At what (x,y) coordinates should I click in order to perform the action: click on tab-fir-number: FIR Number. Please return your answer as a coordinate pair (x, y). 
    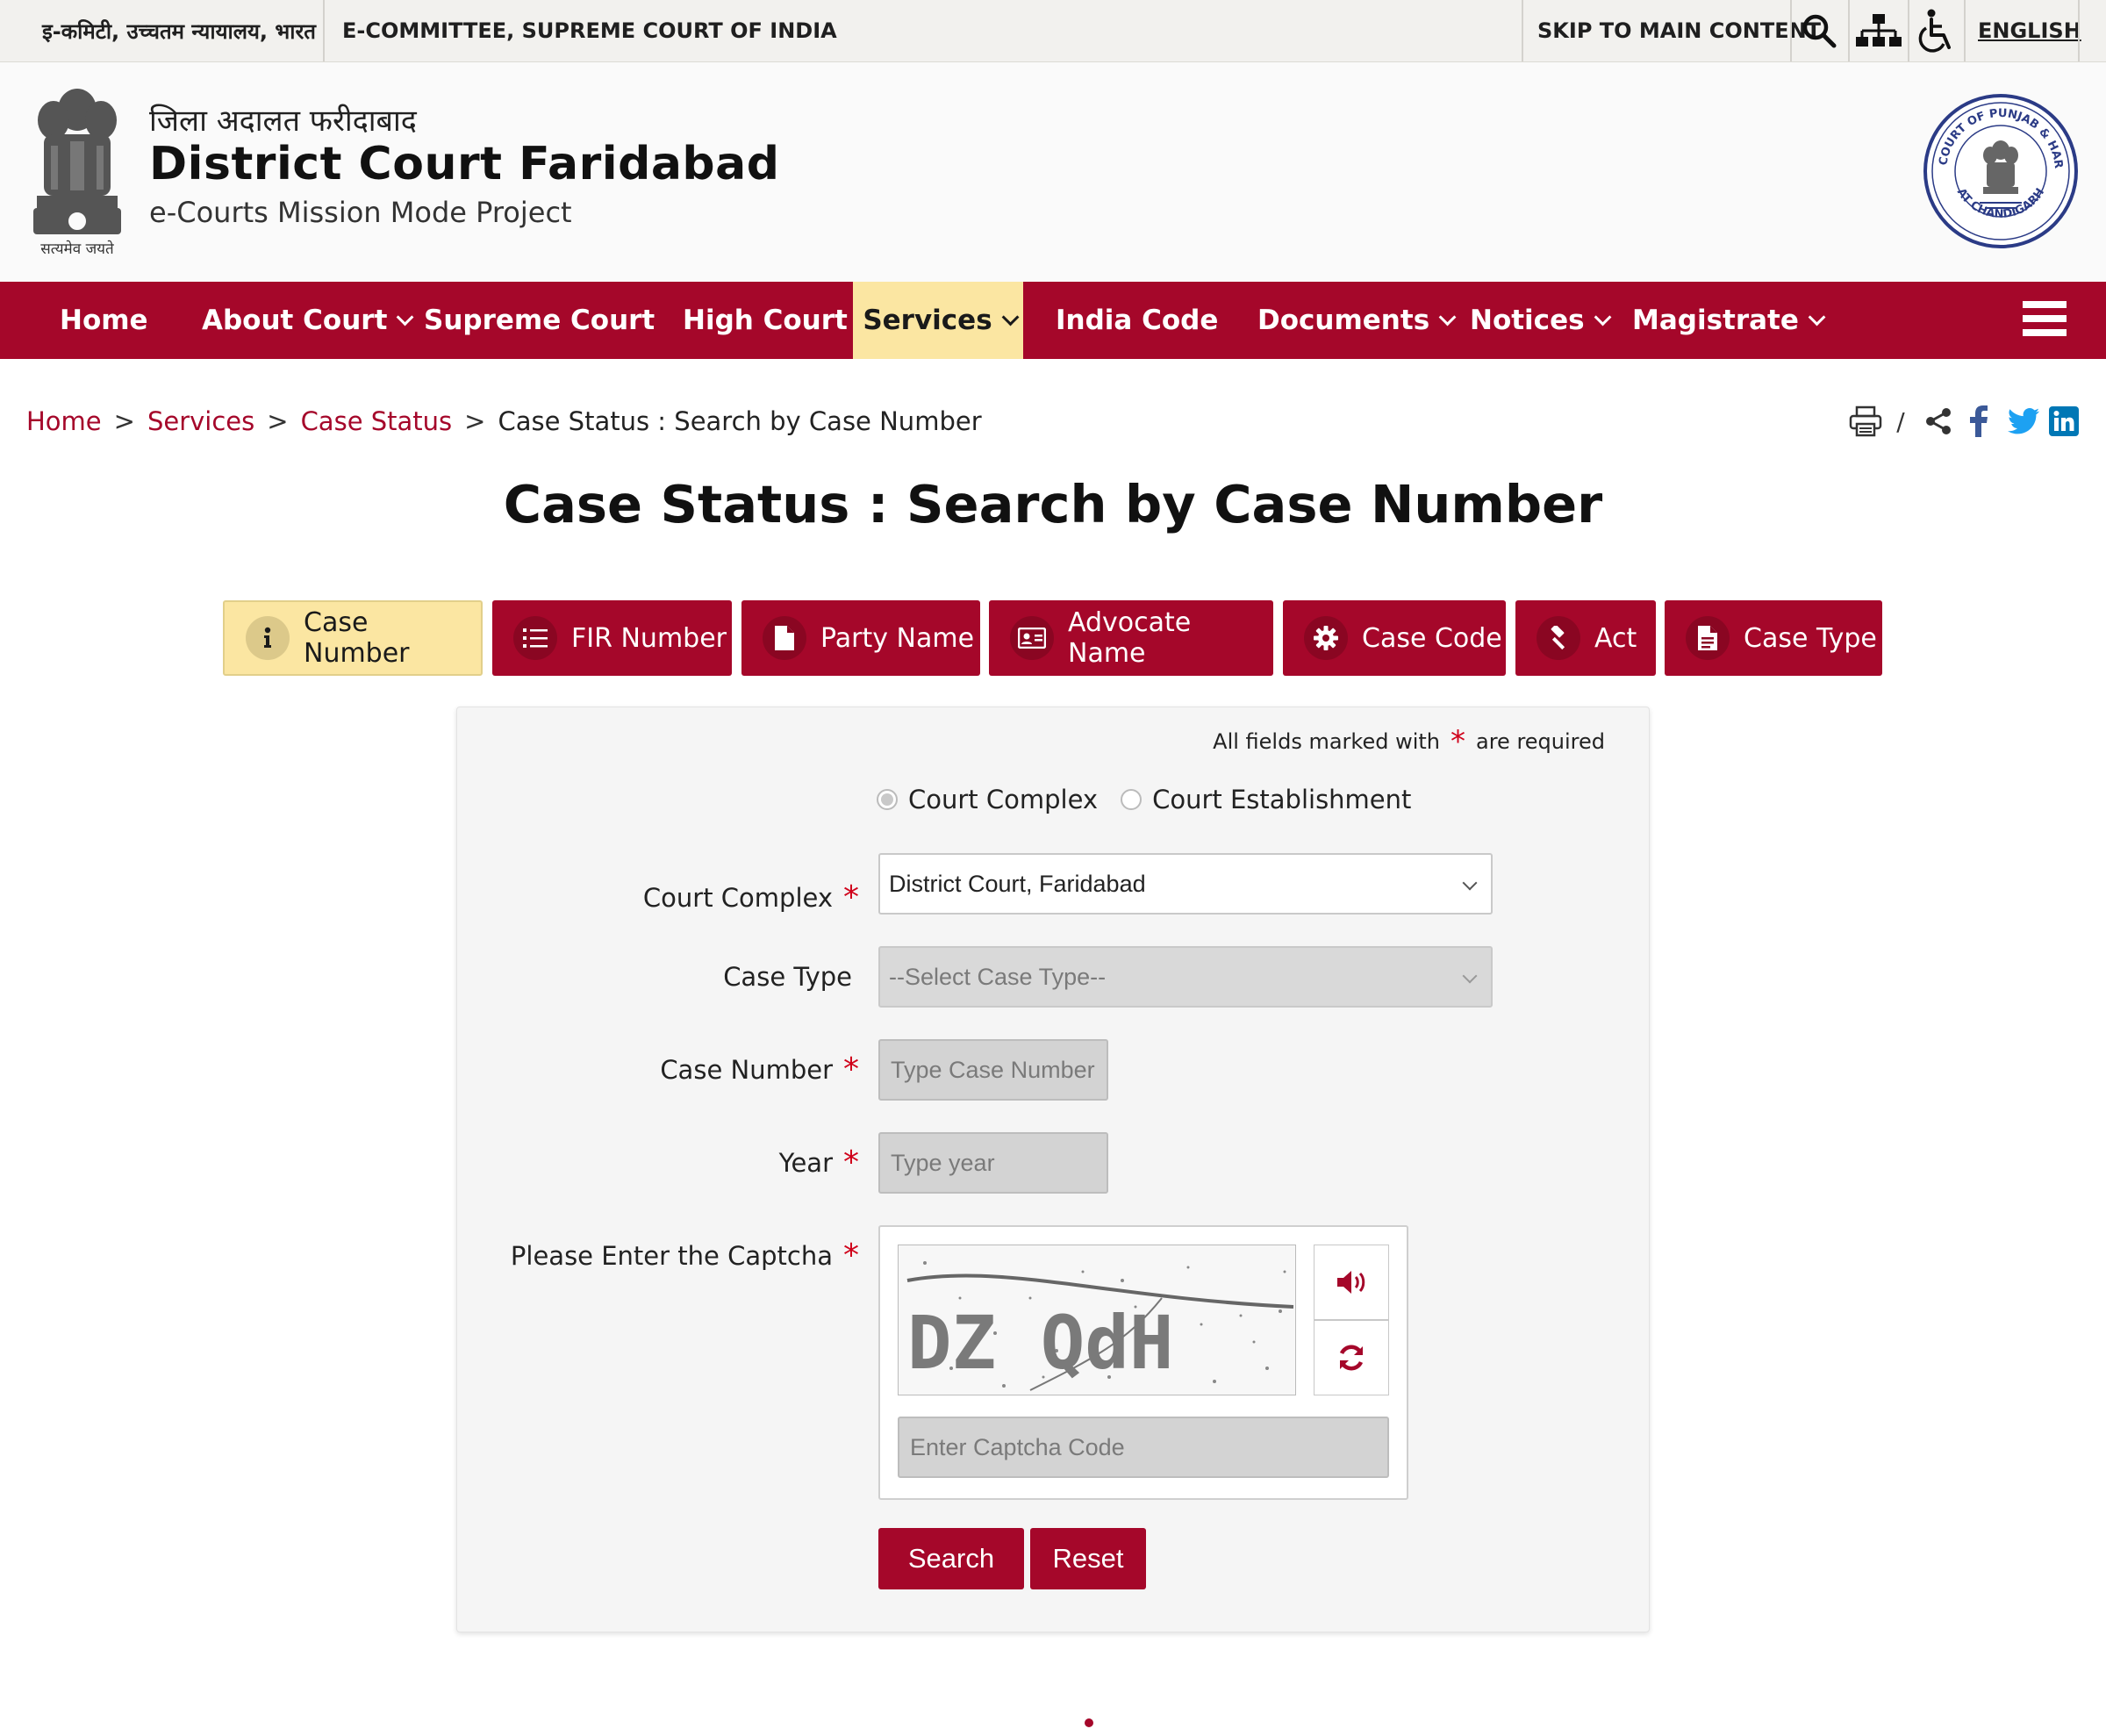
    Looking at the image, I should click on (612, 638).